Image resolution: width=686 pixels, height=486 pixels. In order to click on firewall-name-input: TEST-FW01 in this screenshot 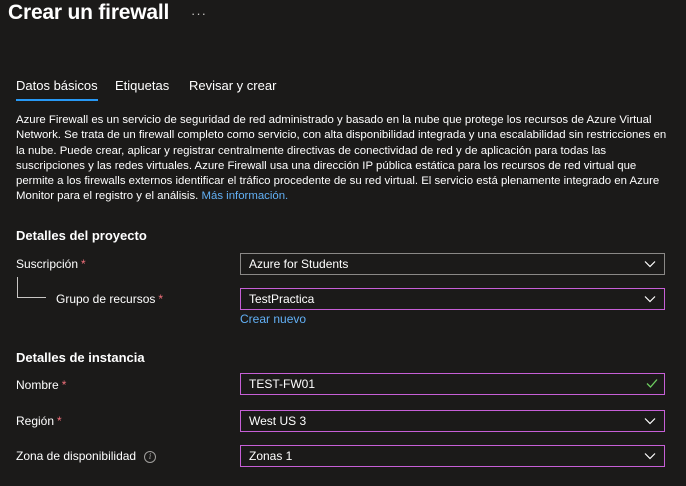, I will do `click(452, 384)`.